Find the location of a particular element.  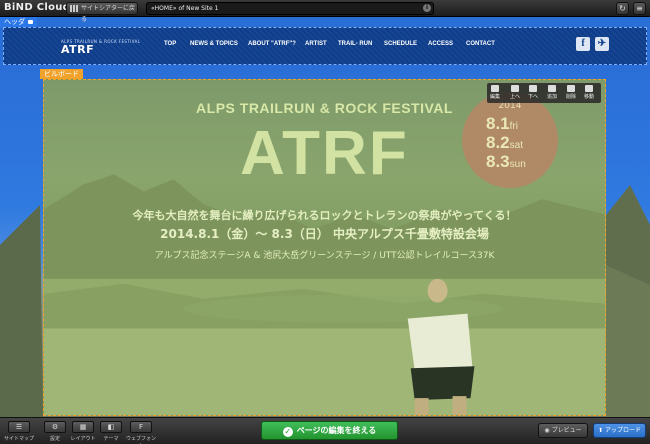

layout-button: ▦ レイアウト is located at coordinates (83, 432).